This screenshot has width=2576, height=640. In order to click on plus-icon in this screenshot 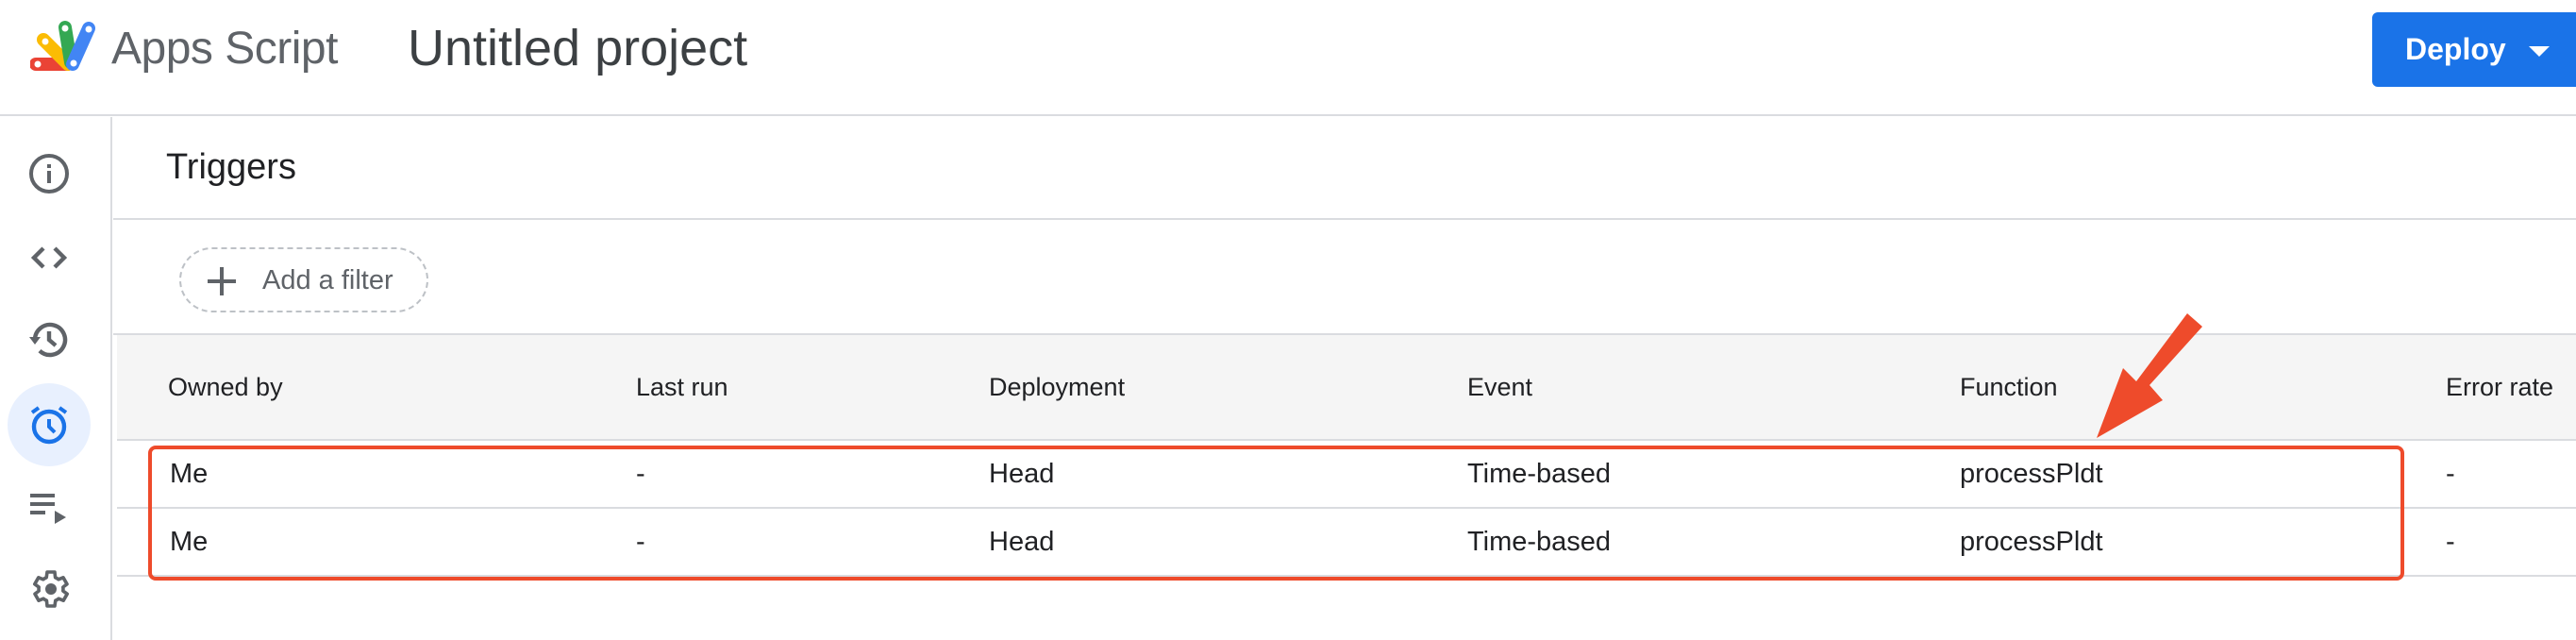, I will do `click(222, 281)`.